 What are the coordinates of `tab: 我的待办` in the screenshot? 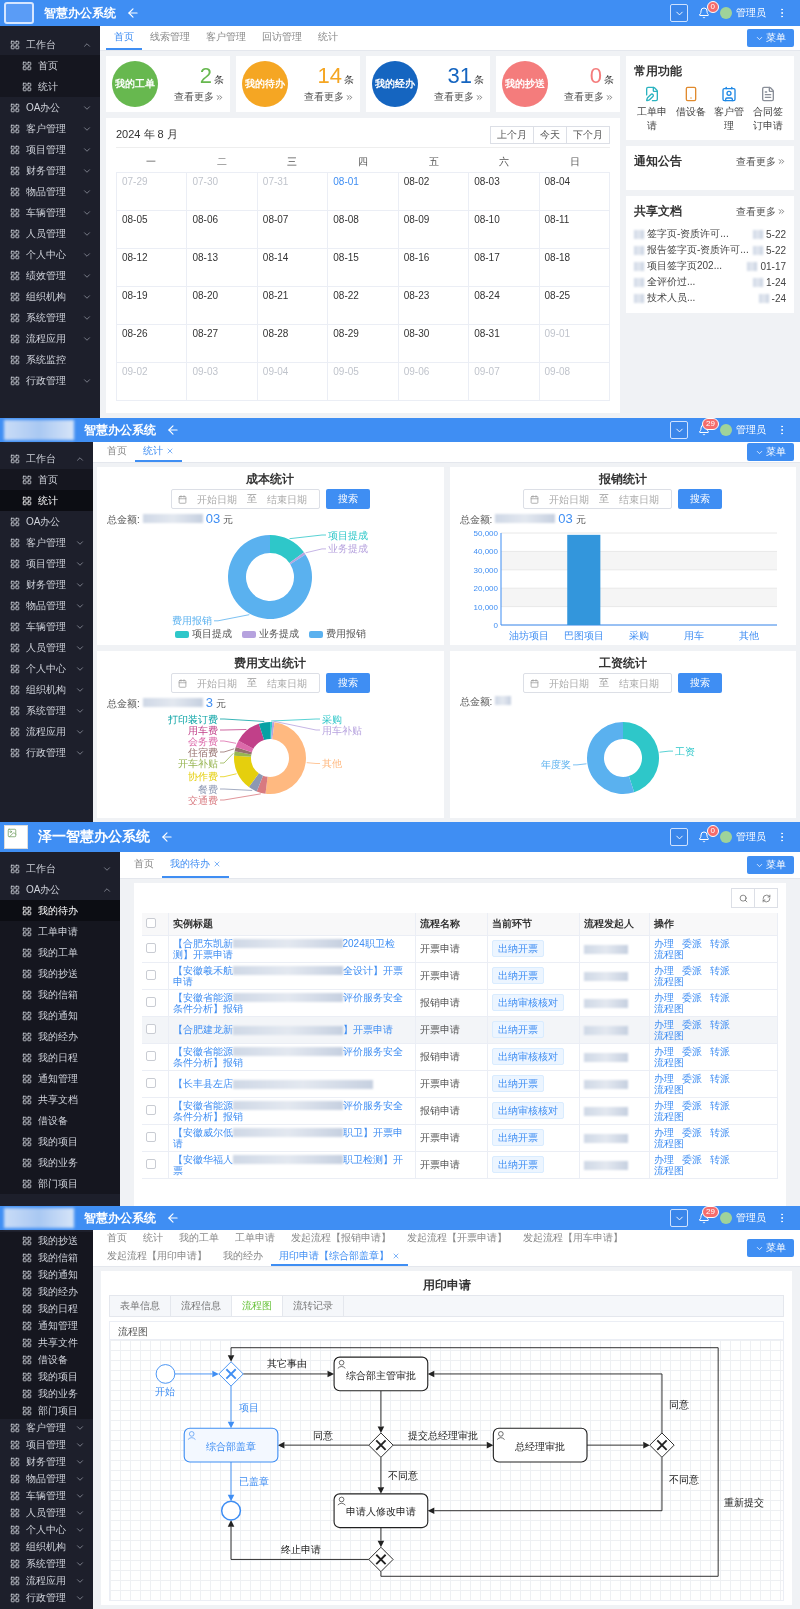 It's located at (195, 865).